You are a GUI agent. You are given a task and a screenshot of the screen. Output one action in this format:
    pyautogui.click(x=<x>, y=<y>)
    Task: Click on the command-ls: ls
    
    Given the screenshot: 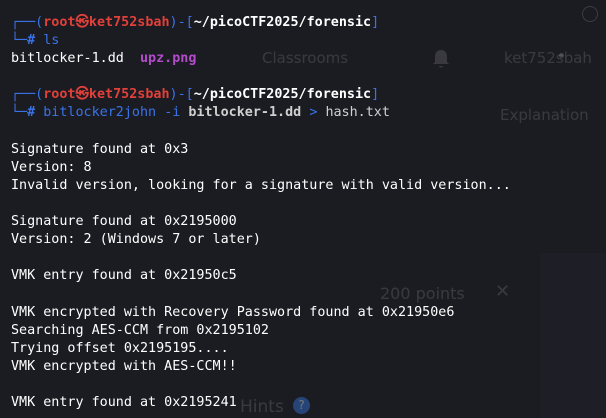 What is the action you would take?
    pyautogui.click(x=51, y=41)
    